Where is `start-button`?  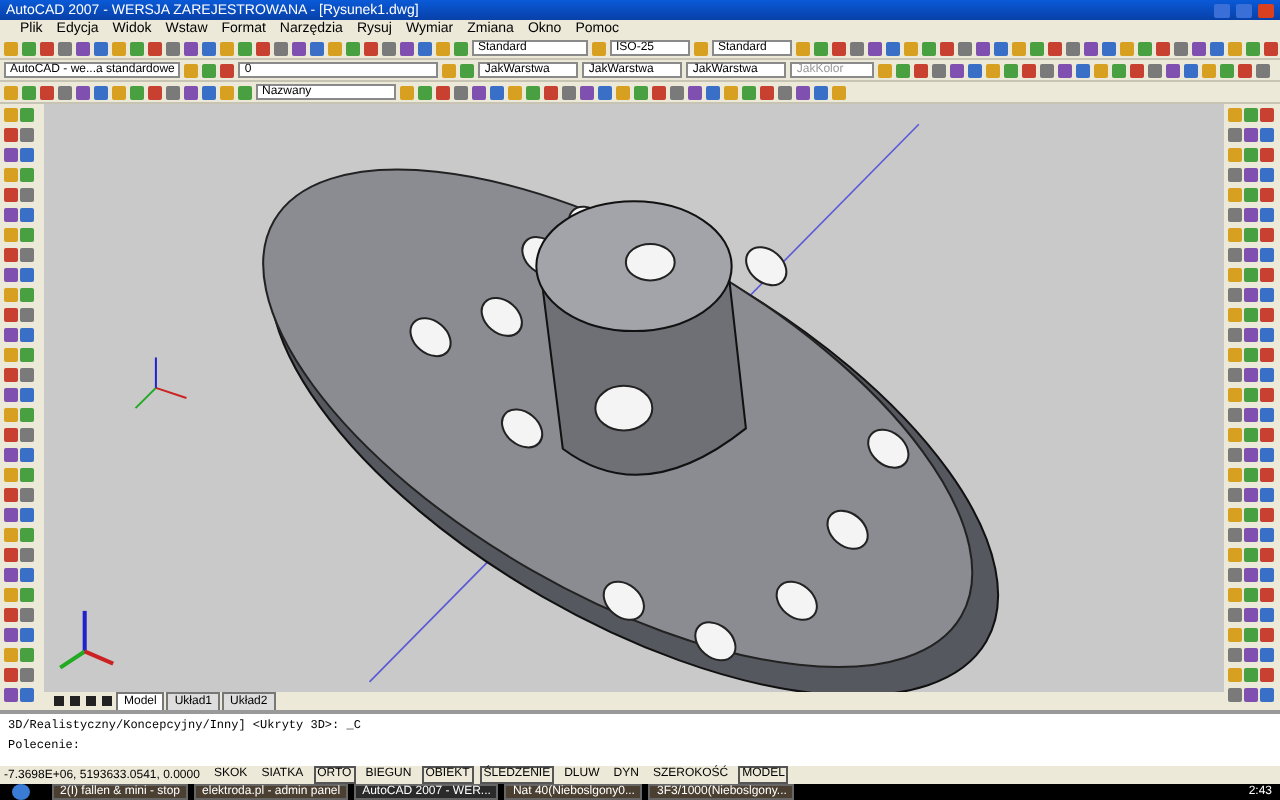
start-button is located at coordinates (21, 792).